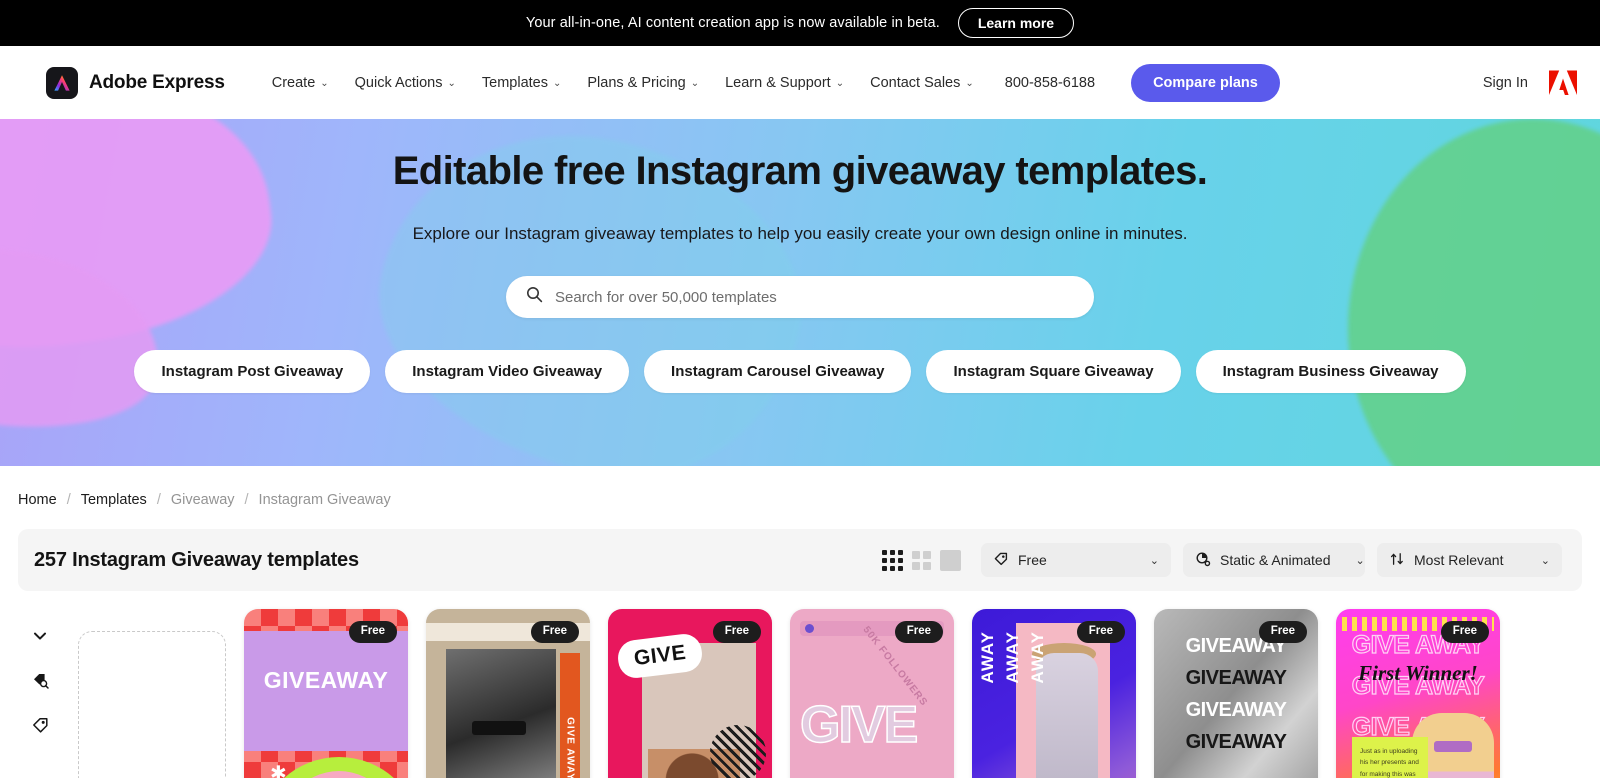 The width and height of the screenshot is (1600, 778). Describe the element at coordinates (814, 297) in the screenshot. I see `search-input` at that location.